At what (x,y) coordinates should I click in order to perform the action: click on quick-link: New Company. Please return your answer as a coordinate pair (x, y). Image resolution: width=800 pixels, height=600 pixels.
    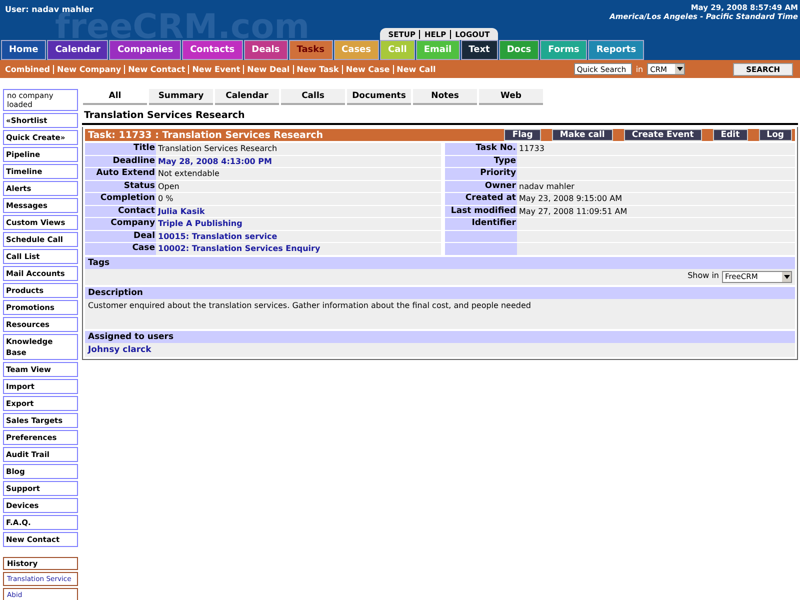
    Looking at the image, I should click on (88, 69).